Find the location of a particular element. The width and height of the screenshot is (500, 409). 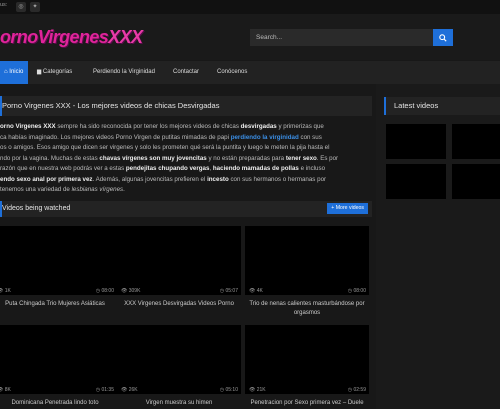

nav-item-contactar: Contactar is located at coordinates (186, 72).